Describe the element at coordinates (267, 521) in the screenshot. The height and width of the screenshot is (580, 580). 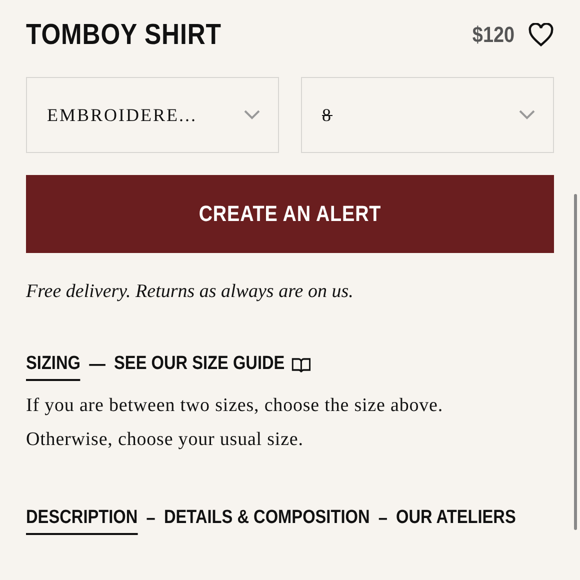
I see `section-tab: DETAILS & COMPOSITION` at that location.